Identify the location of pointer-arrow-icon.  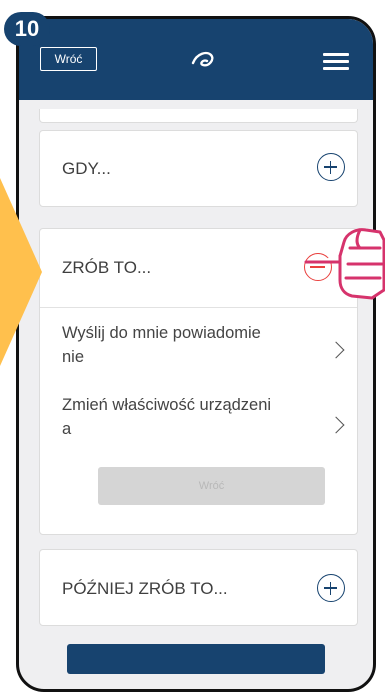
(21, 272).